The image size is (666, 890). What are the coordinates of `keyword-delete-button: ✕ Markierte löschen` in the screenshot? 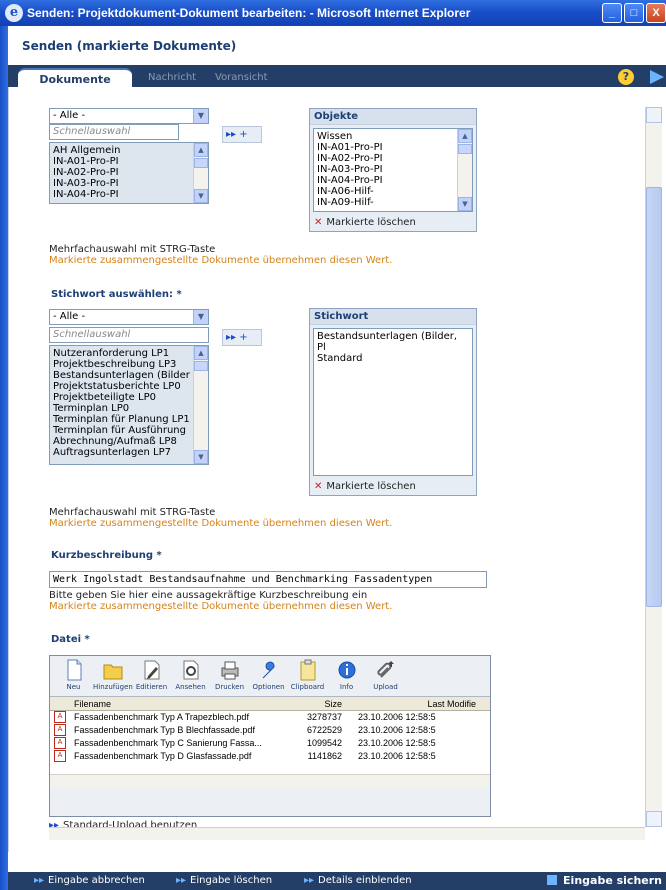 It's located at (393, 486).